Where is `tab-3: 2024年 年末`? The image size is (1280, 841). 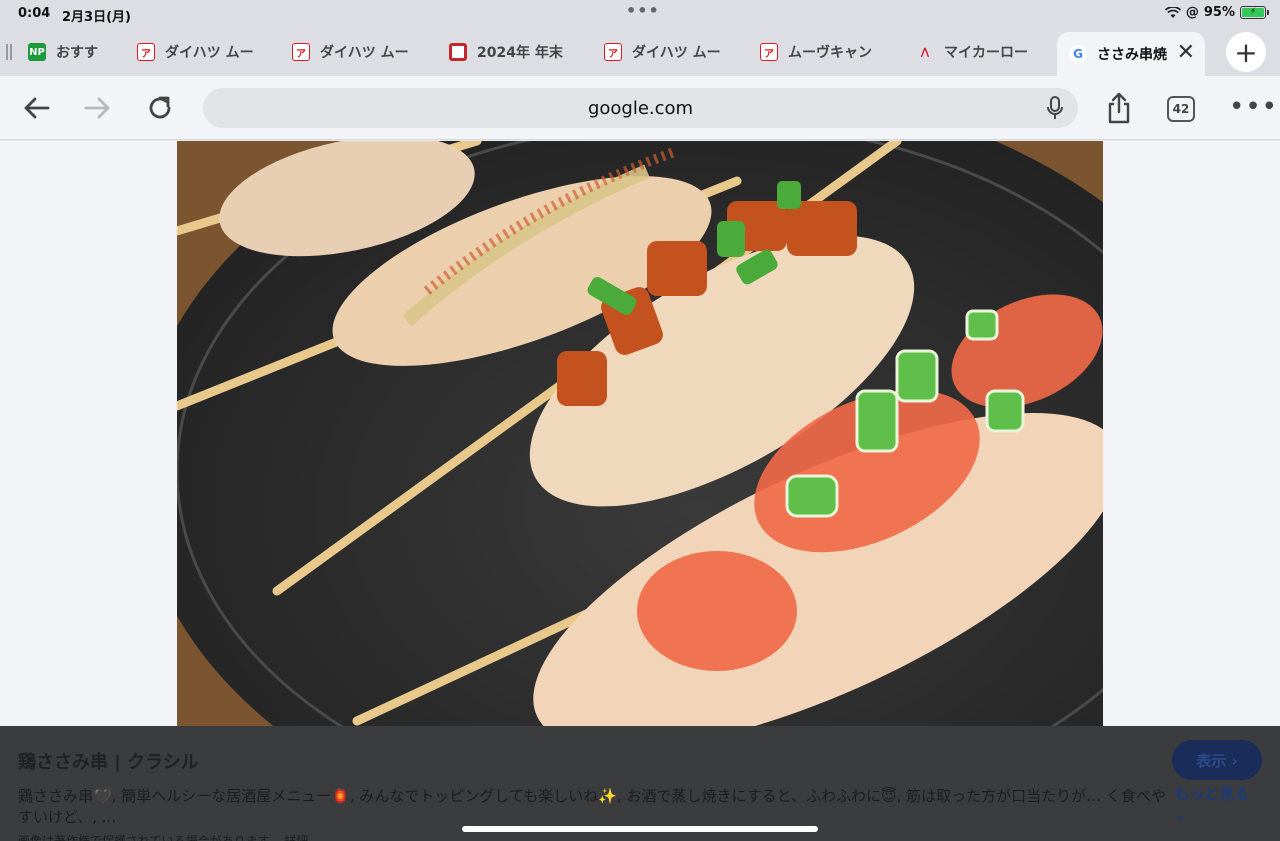
tab-3: 2024年 年末 is located at coordinates (512, 52).